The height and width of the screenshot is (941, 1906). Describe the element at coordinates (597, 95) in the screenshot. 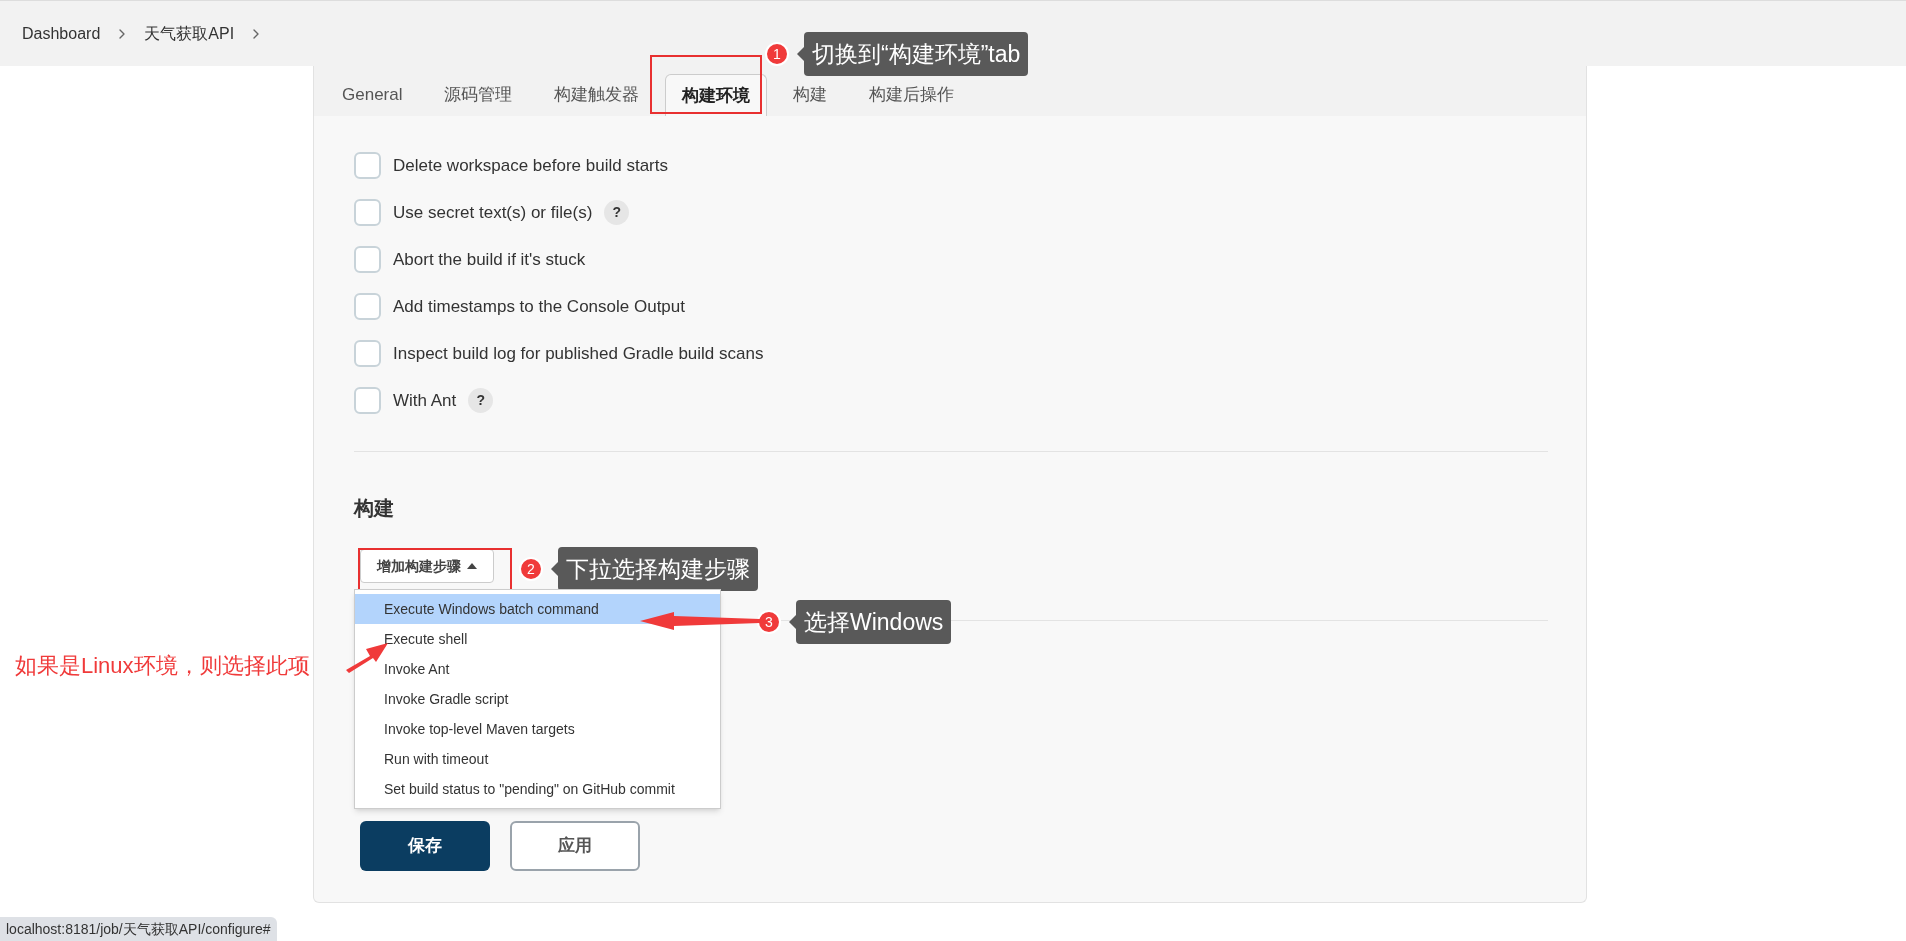

I see `tab: 构建触发器` at that location.